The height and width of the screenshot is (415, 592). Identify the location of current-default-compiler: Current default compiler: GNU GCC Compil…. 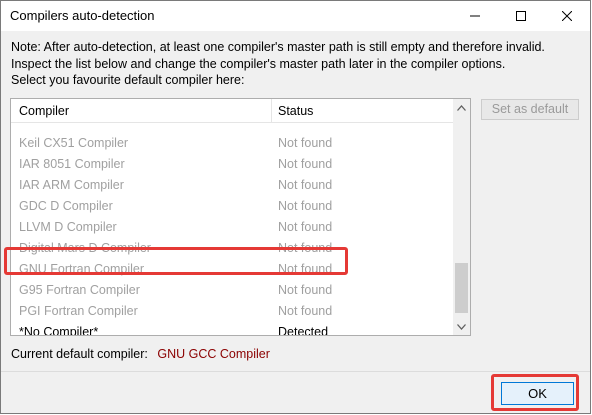
(140, 354).